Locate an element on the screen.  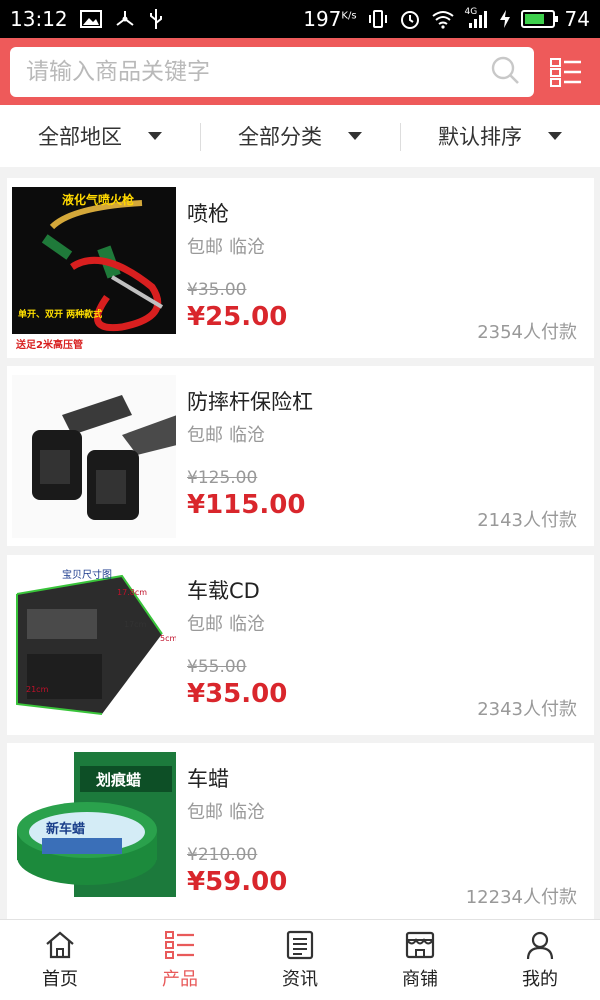
share-icon is located at coordinates (125, 19).